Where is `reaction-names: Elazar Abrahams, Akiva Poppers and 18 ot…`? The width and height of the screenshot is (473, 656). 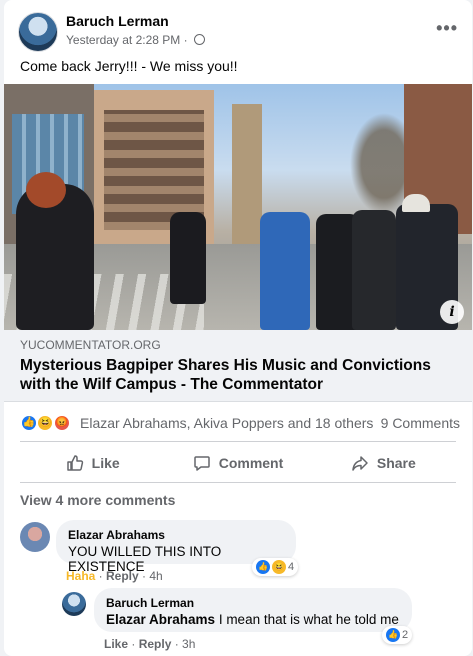
reaction-names: Elazar Abrahams, Akiva Poppers and 18 ot… is located at coordinates (226, 423).